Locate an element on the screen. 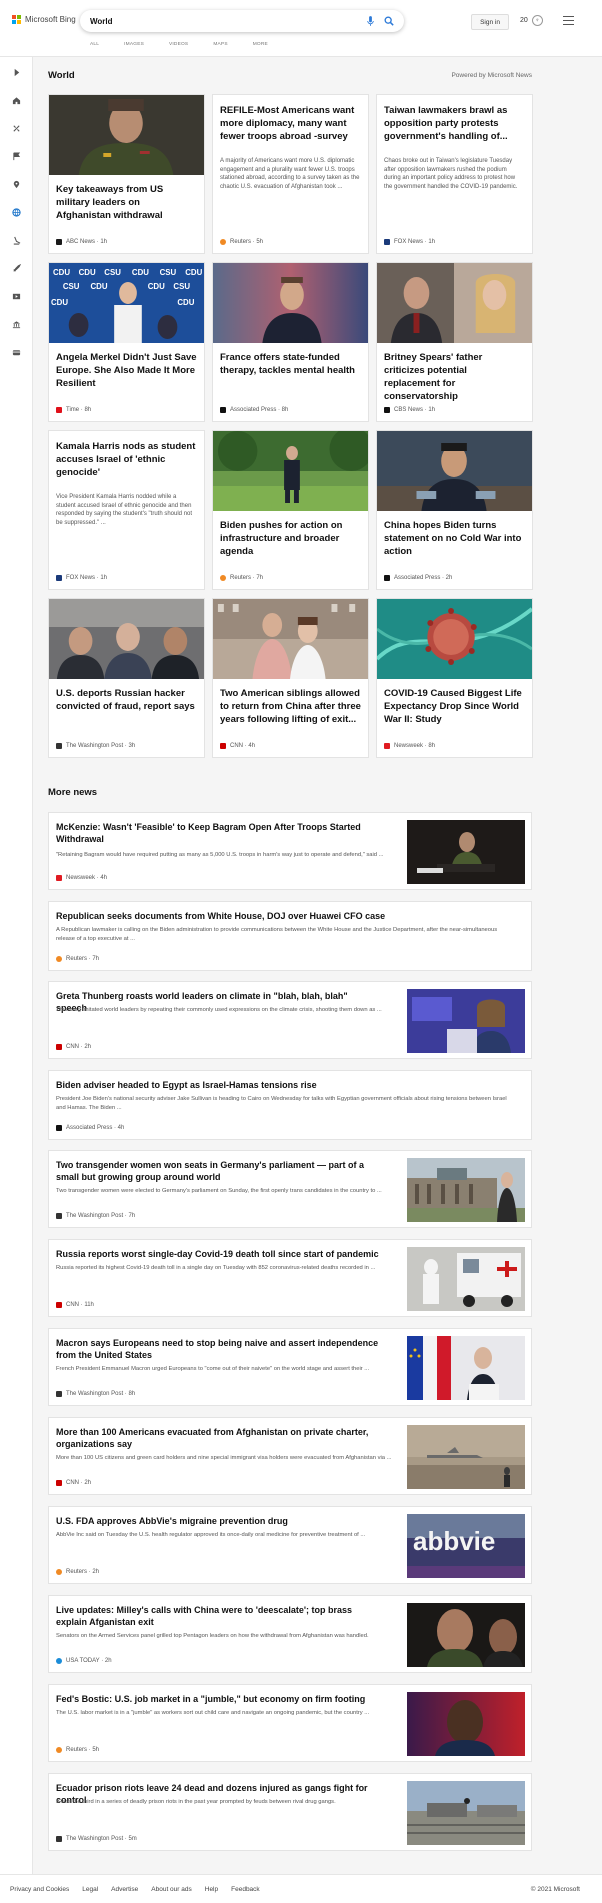 The width and height of the screenshot is (602, 1903). tab-videos: VIDEOS is located at coordinates (178, 44).